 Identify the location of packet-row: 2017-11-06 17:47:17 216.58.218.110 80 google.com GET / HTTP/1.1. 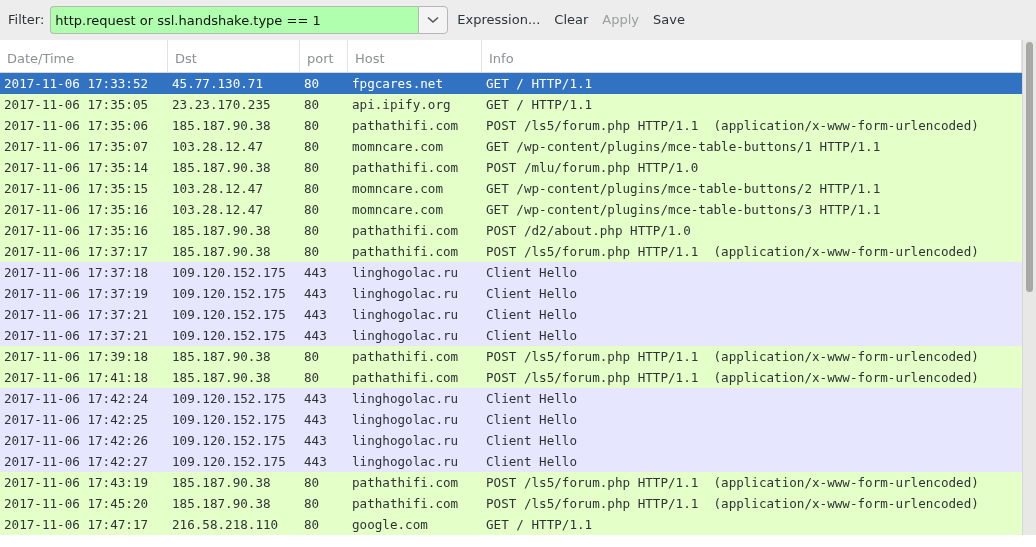
(511, 524).